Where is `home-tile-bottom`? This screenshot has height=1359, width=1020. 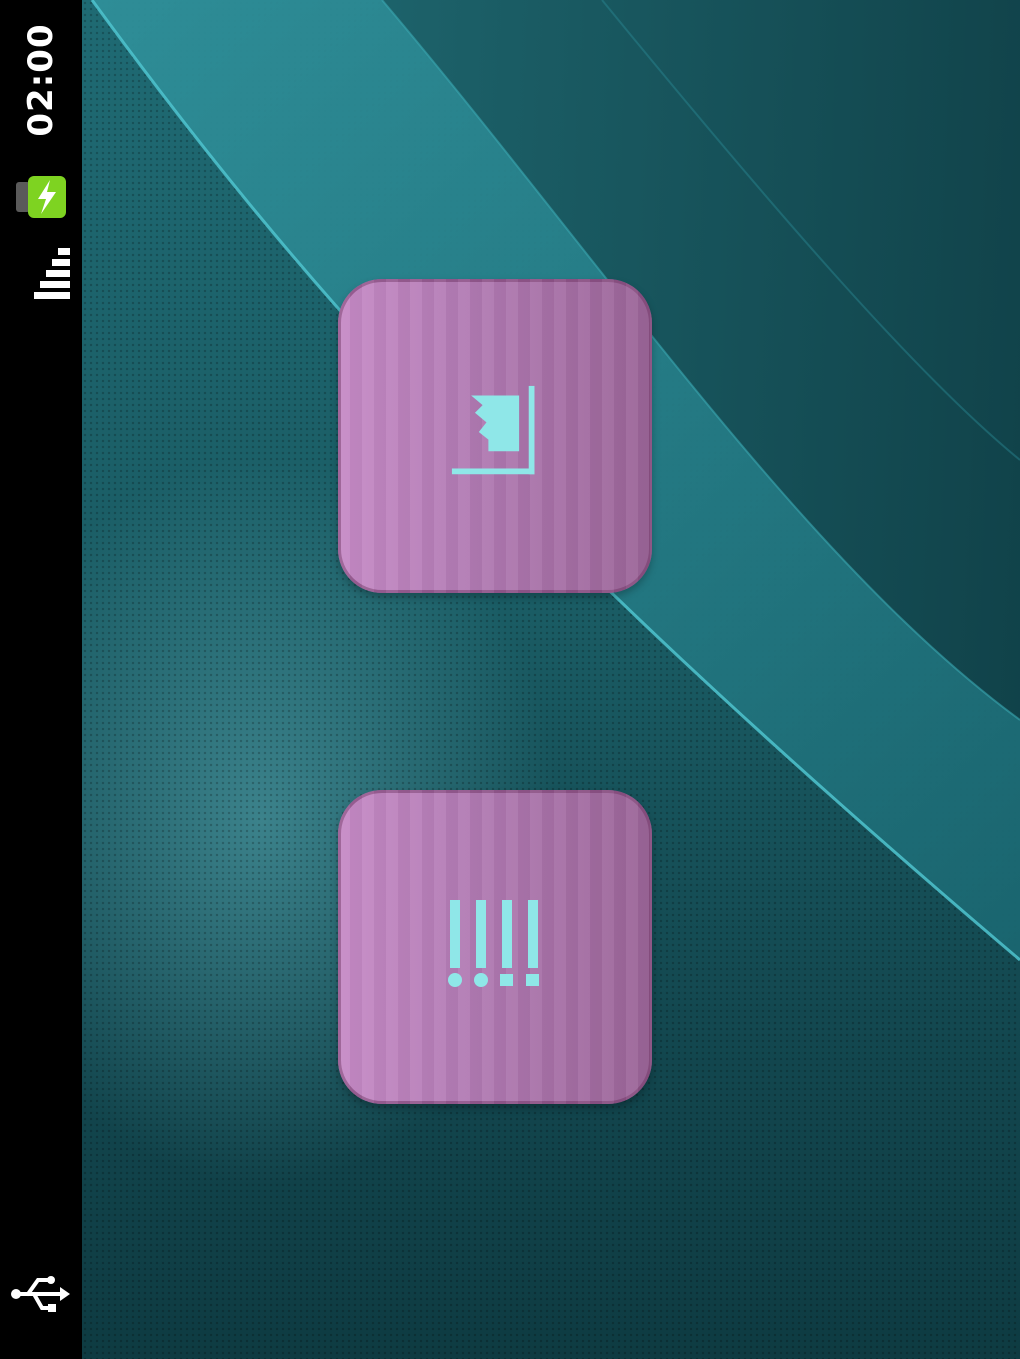
home-tile-bottom is located at coordinates (495, 947).